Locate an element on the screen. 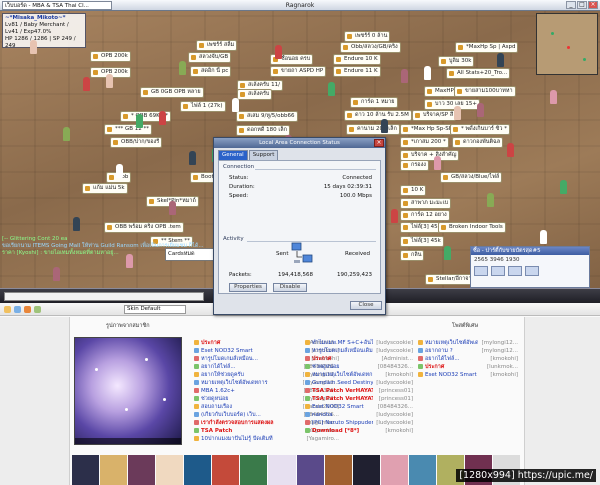 The width and height of the screenshot is (600, 485). vendor-shop-sign: 10 K is located at coordinates (413, 190).